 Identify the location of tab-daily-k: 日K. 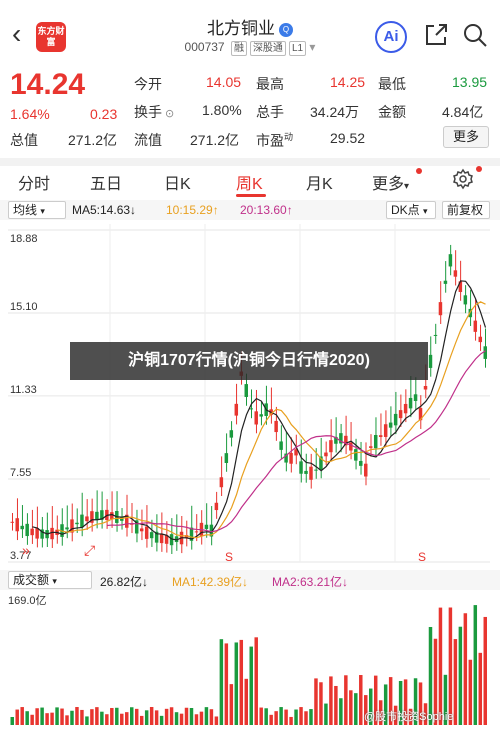
(177, 182).